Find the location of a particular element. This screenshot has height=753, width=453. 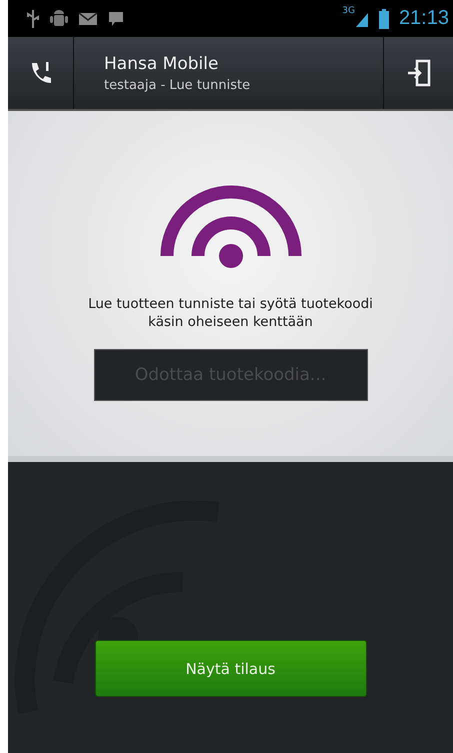

show-order-button: Näytä tilaus is located at coordinates (230, 668).